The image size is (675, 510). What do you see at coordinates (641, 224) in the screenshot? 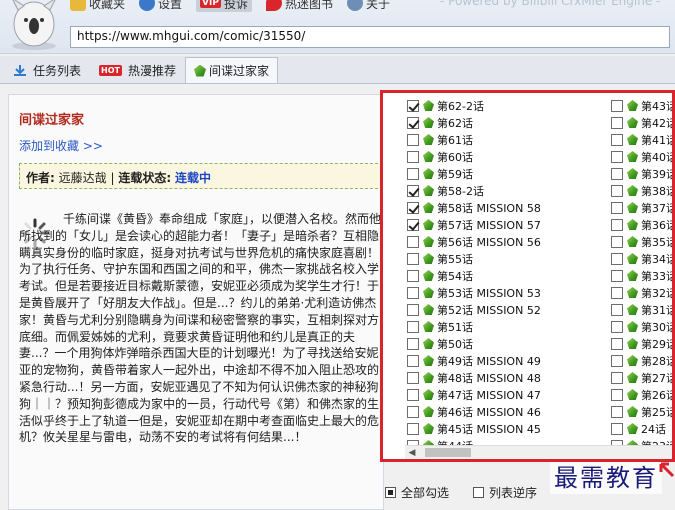
I see `chapter-row: 第36话` at bounding box center [641, 224].